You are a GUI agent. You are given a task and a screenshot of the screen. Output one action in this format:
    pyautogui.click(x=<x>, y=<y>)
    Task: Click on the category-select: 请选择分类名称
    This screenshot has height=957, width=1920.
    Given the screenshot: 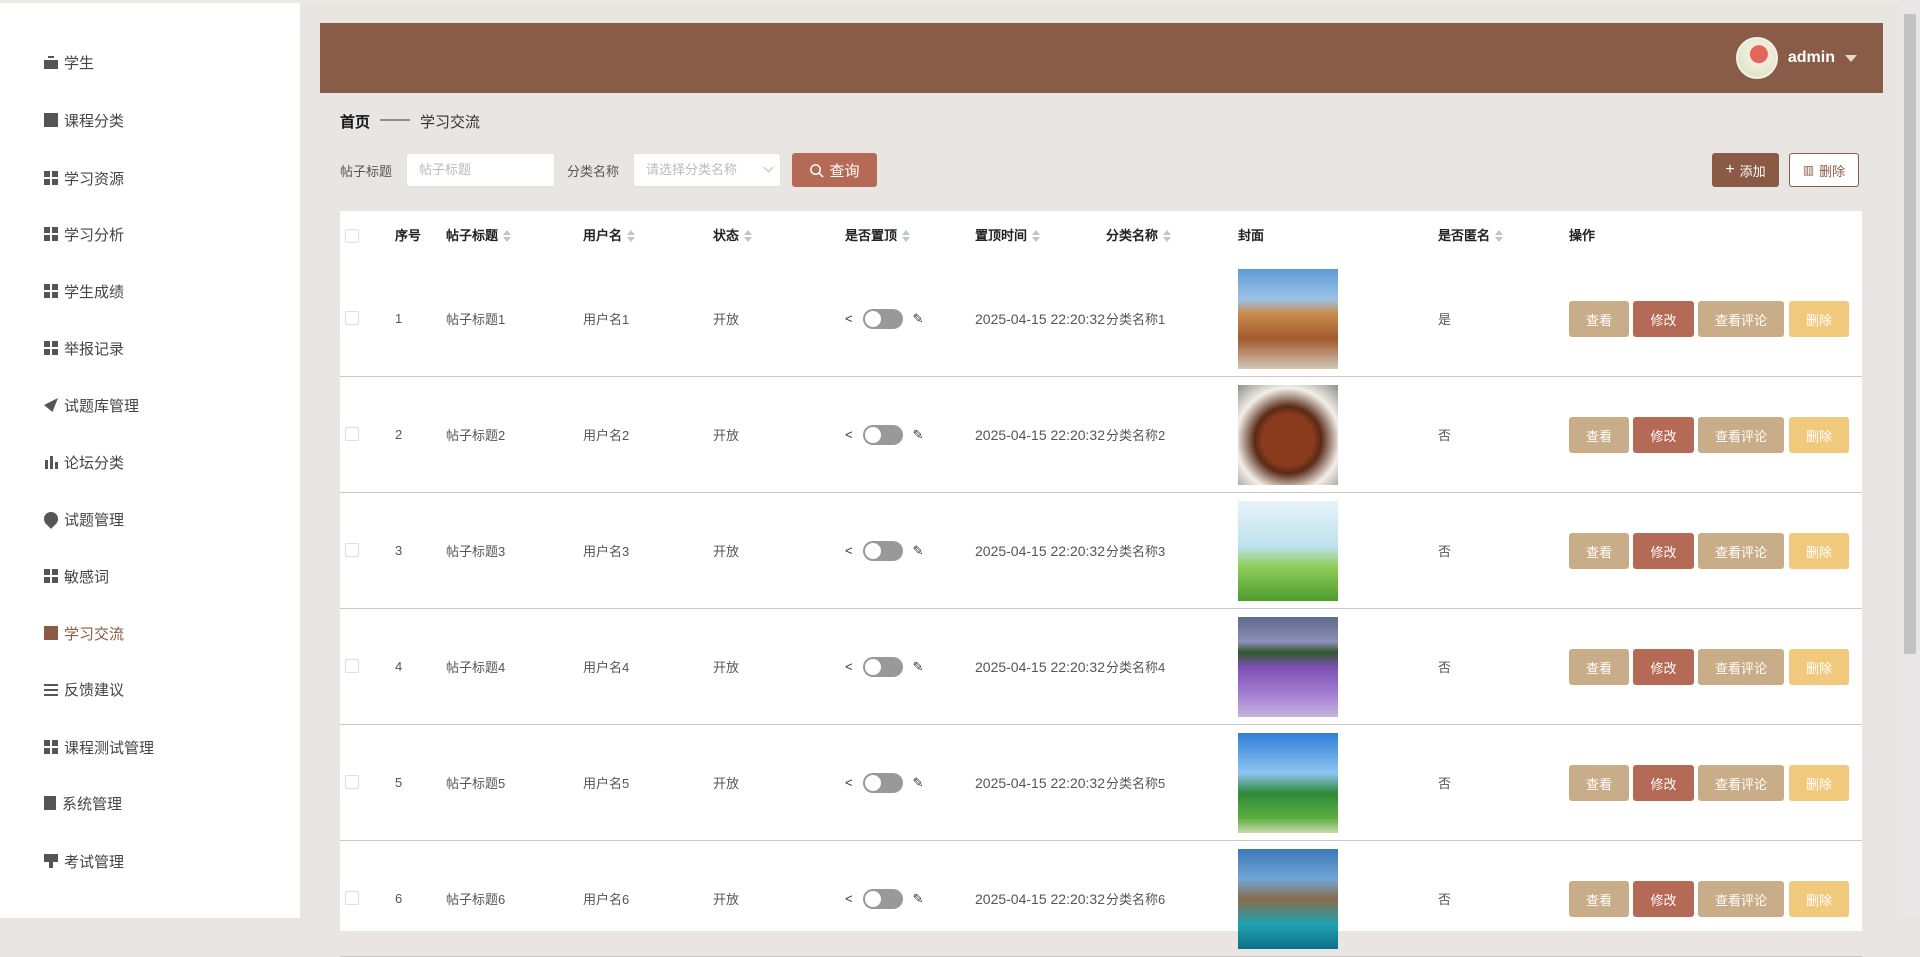 What is the action you would take?
    pyautogui.click(x=707, y=170)
    